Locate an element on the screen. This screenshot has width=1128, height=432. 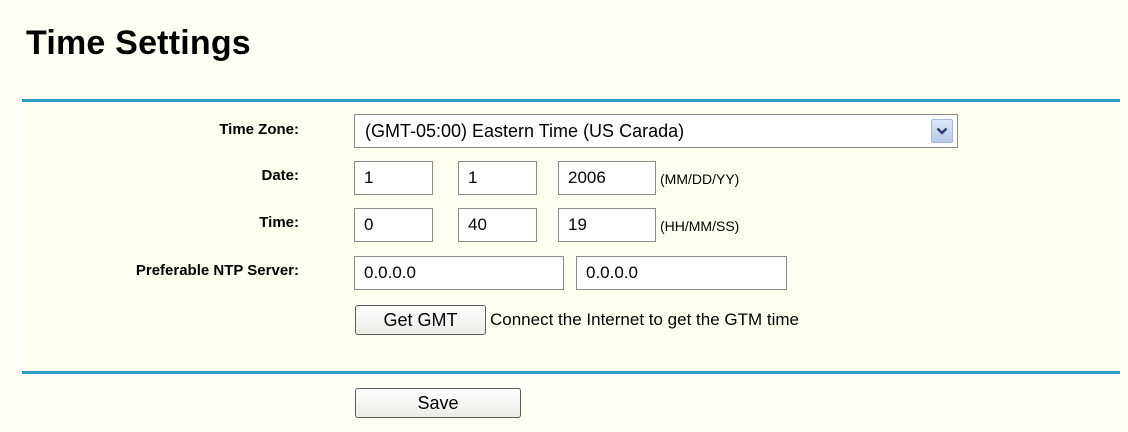
time-hour-input is located at coordinates (393, 225).